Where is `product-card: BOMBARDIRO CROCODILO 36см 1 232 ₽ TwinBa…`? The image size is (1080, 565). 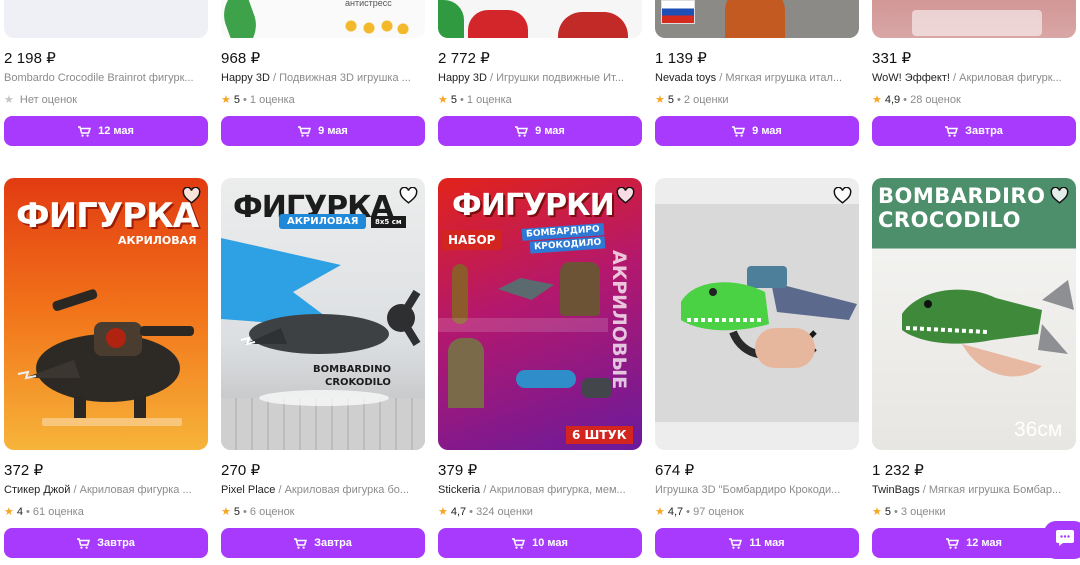
product-card: BOMBARDIRO CROCODILO 36см 1 232 ₽ TwinBa… is located at coordinates (974, 368).